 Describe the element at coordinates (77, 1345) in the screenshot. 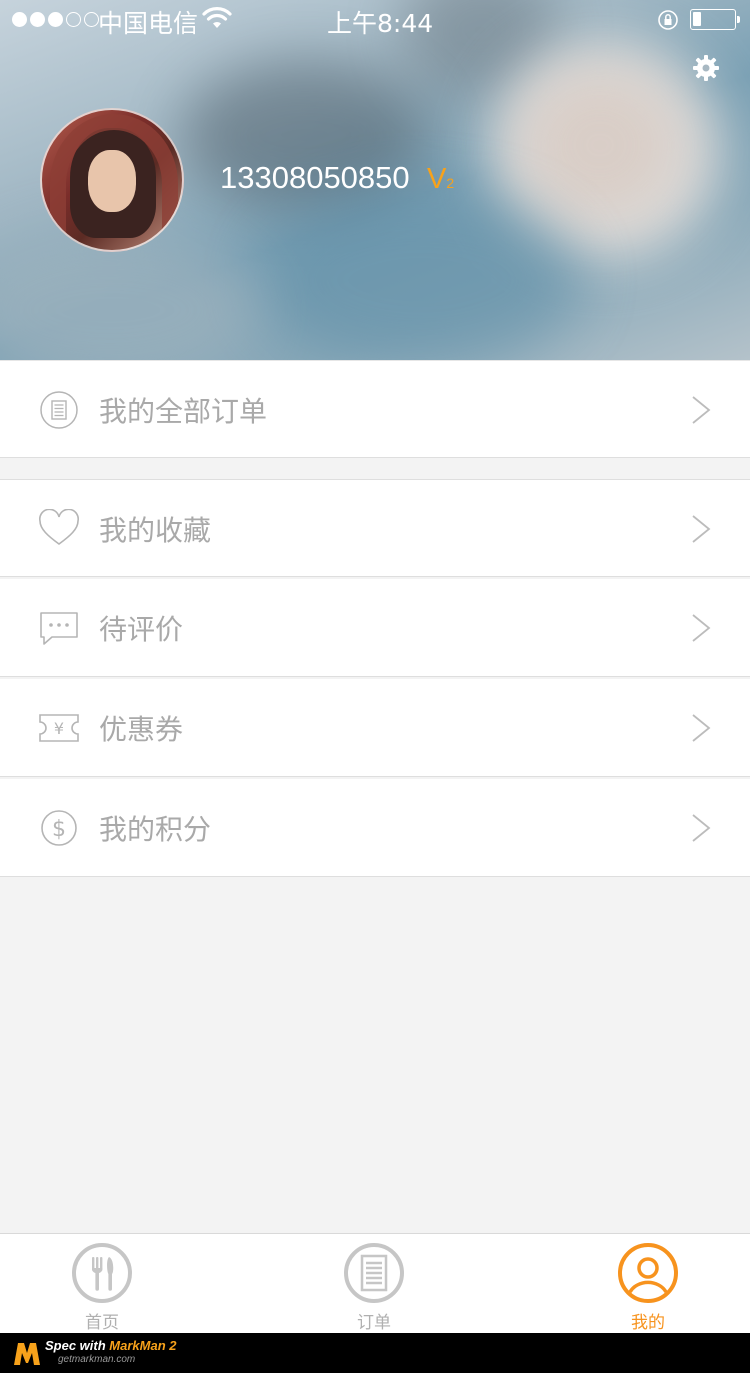

I see `watermark-spec: Spec with` at that location.